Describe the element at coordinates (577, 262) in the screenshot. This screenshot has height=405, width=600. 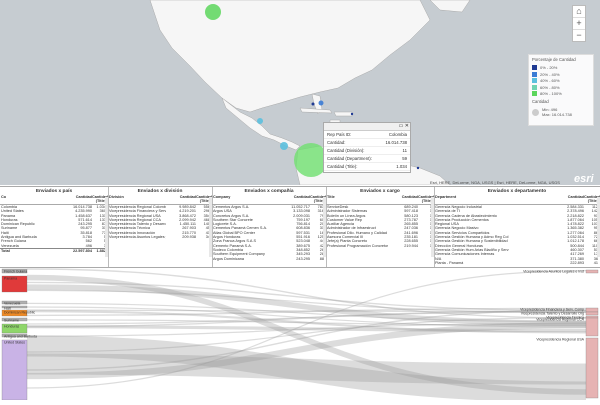
I see `table-cell: 222.893` at that location.